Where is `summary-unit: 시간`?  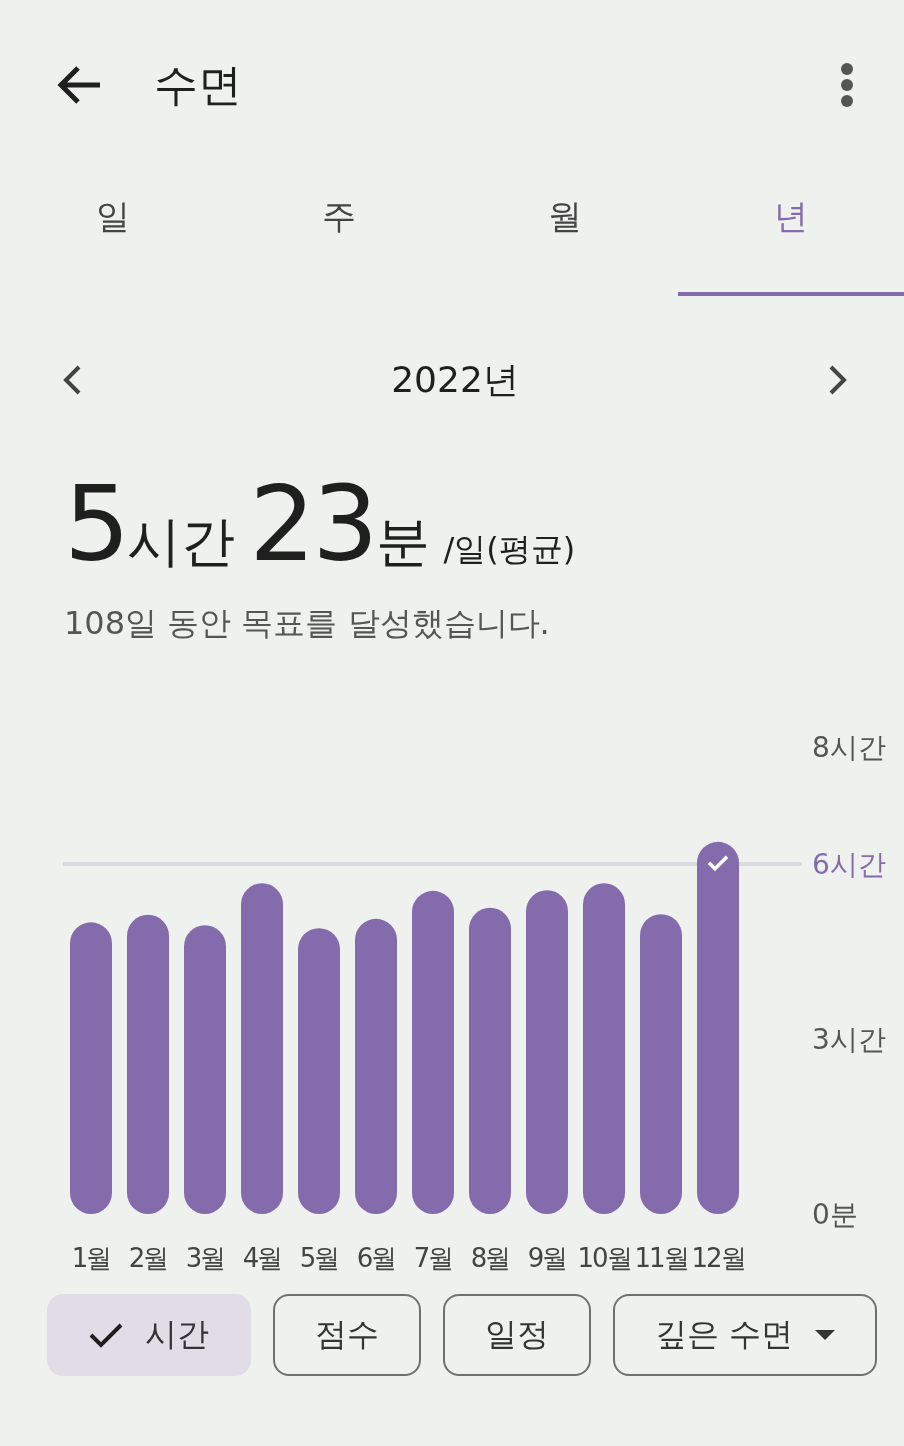
summary-unit: 시간 is located at coordinates (181, 542).